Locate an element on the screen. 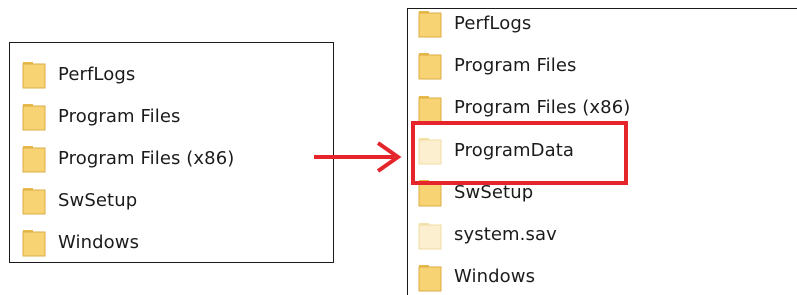  list-item: system.sav is located at coordinates (524, 234).